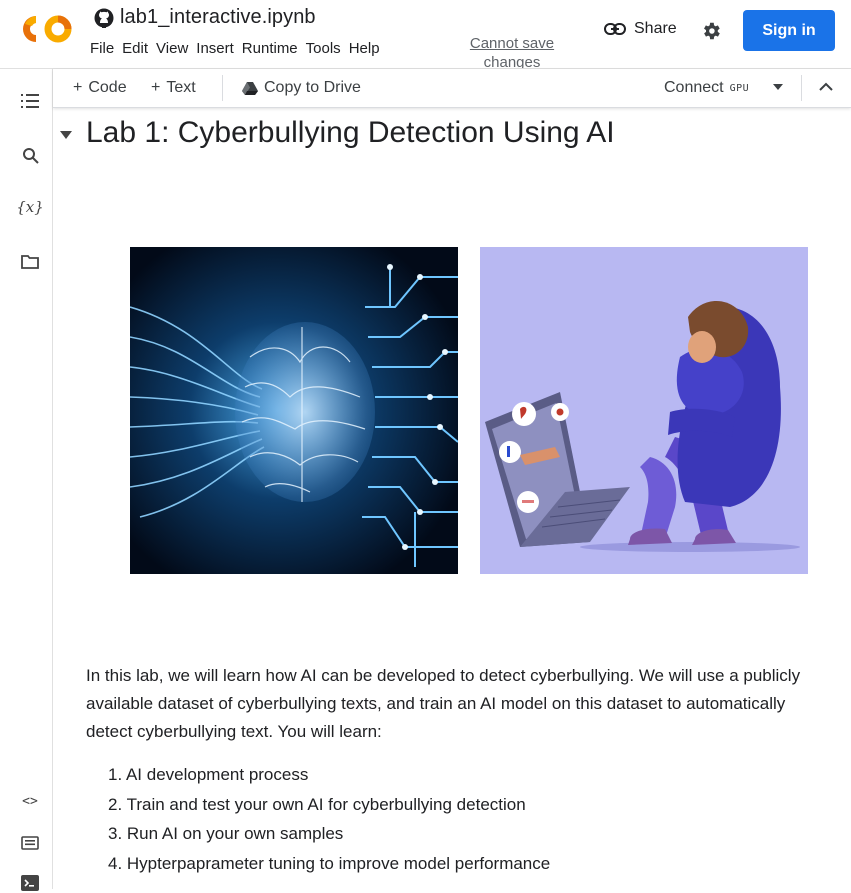  I want to click on link-icon, so click(615, 29).